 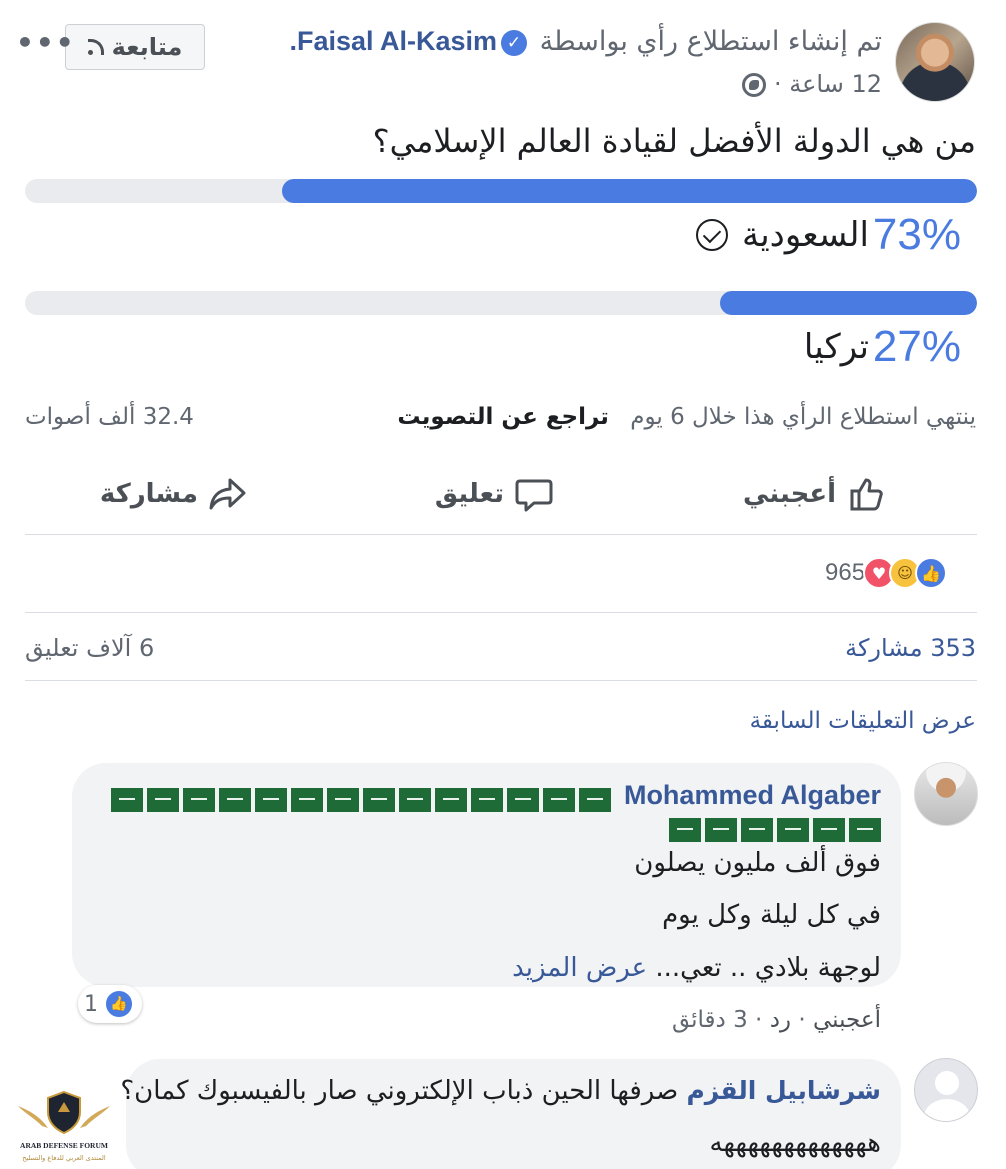 I want to click on reactions-summary: 965 ♥ ☺ 👍, so click(x=886, y=573).